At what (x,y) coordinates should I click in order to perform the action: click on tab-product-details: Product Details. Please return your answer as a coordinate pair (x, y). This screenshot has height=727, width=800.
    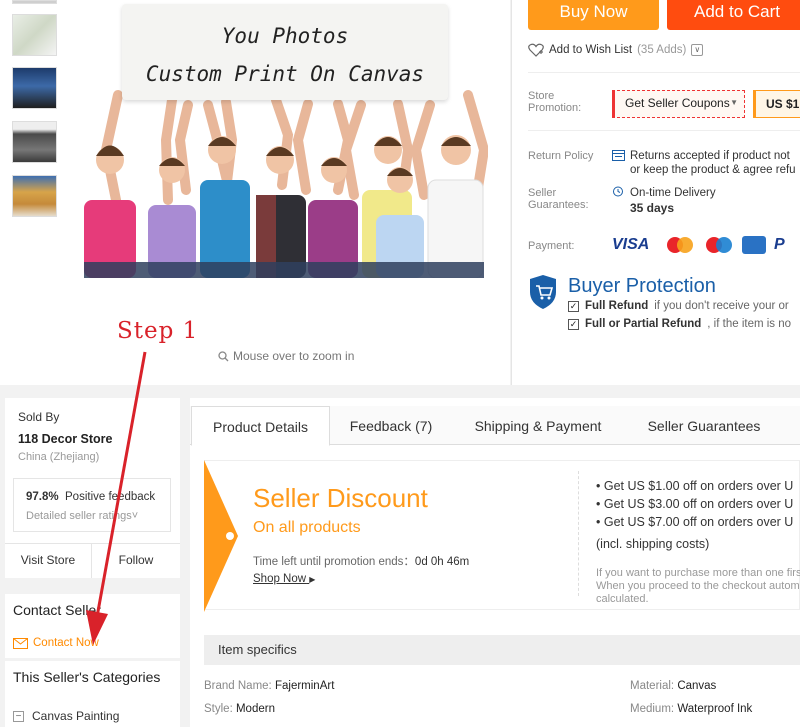
    Looking at the image, I should click on (260, 426).